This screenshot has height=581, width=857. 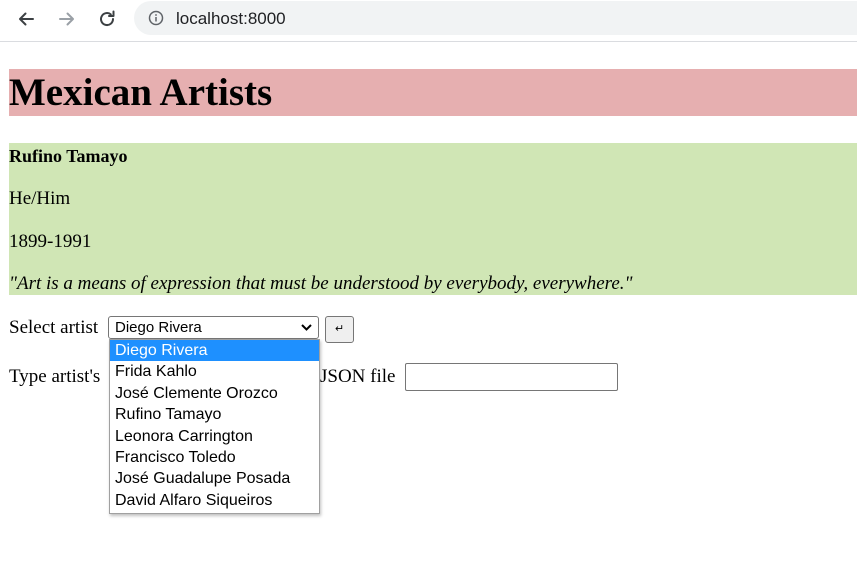 I want to click on type-json-label-end: JSON file, so click(x=358, y=376).